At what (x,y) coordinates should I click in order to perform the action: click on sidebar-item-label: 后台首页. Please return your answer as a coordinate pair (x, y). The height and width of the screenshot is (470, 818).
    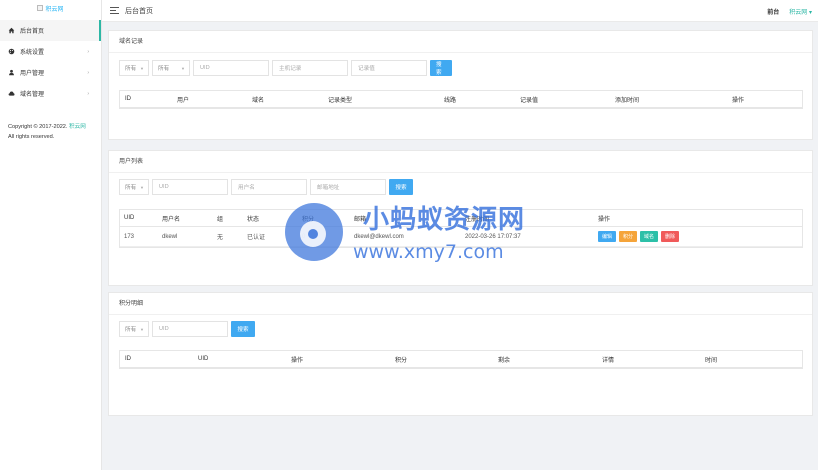
    Looking at the image, I should click on (32, 32).